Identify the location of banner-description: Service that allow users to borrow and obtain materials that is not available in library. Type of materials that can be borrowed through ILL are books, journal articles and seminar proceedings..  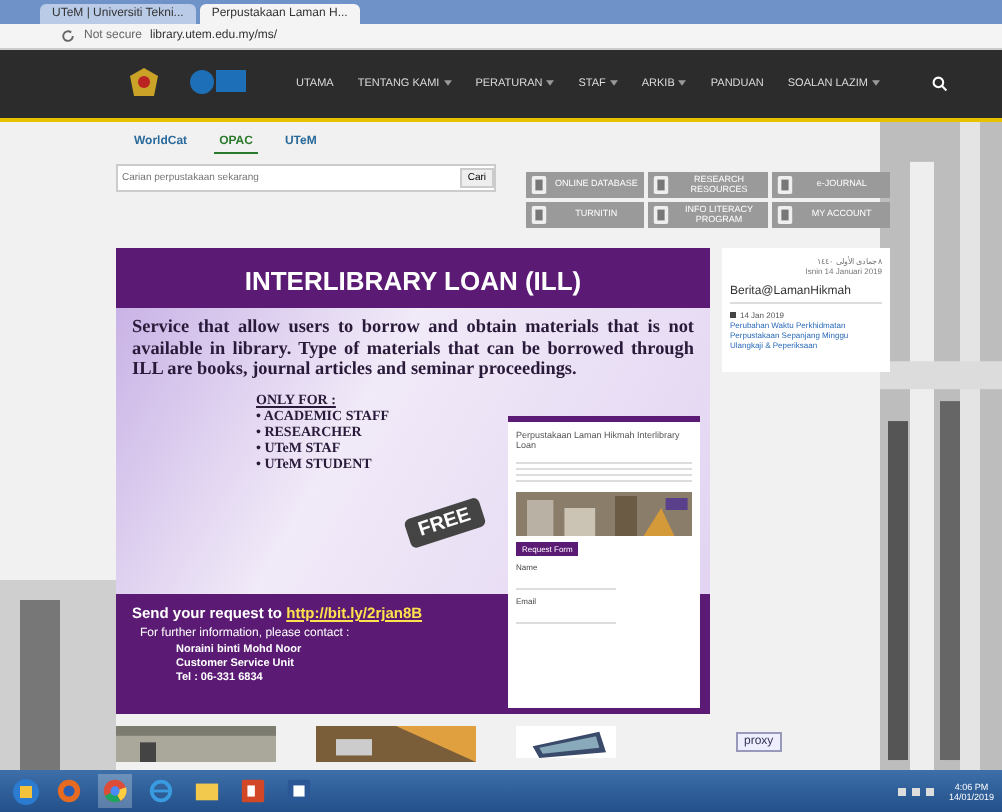
(413, 348).